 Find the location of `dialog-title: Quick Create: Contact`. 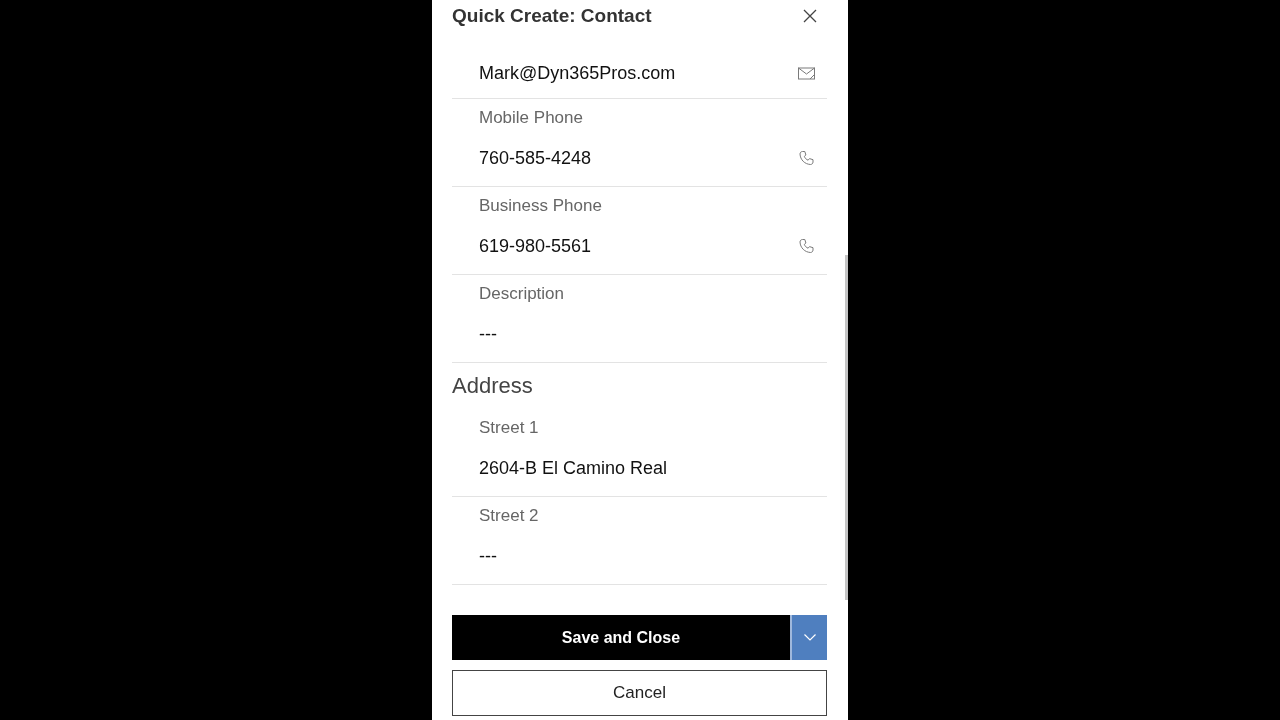

dialog-title: Quick Create: Contact is located at coordinates (552, 16).